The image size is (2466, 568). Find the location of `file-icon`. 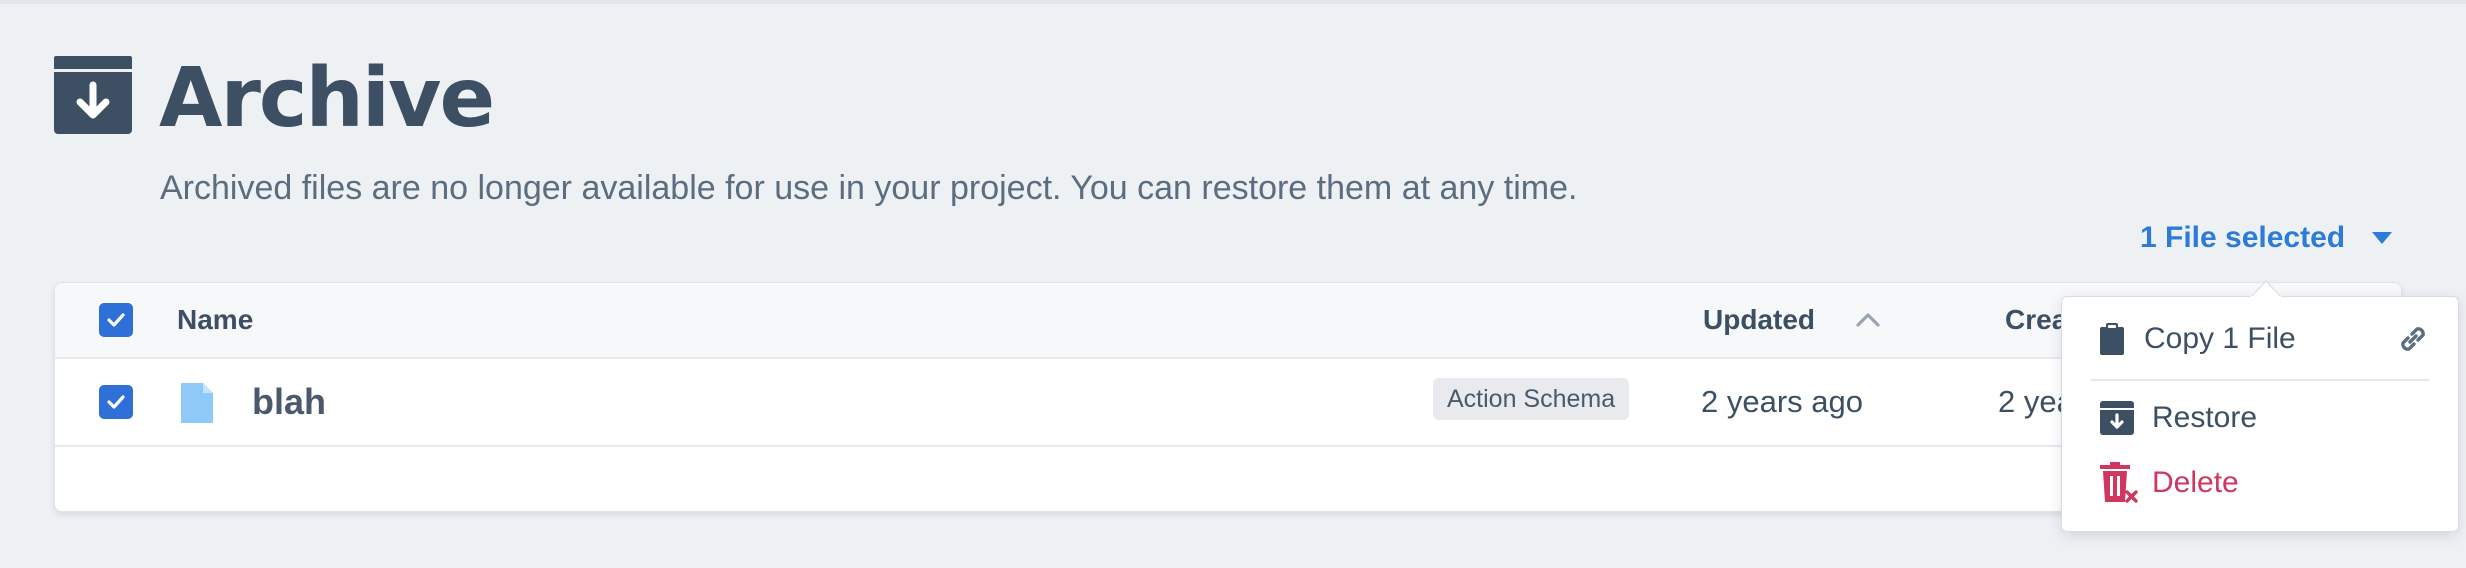

file-icon is located at coordinates (197, 403).